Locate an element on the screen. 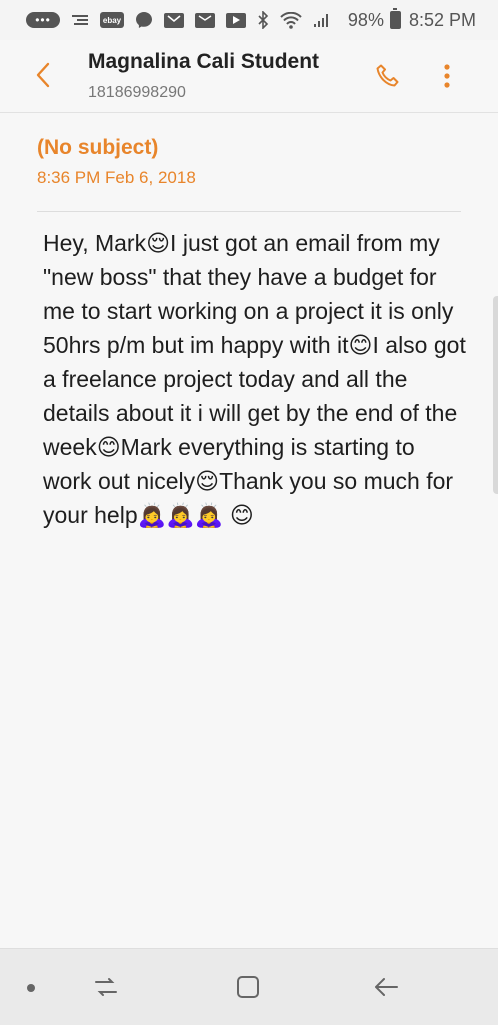 Image resolution: width=498 pixels, height=1025 pixels. call-button is located at coordinates (388, 76).